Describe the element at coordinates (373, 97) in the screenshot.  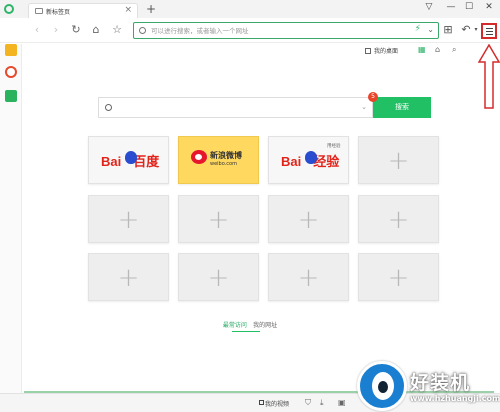
I see `notification-badge: 5` at that location.